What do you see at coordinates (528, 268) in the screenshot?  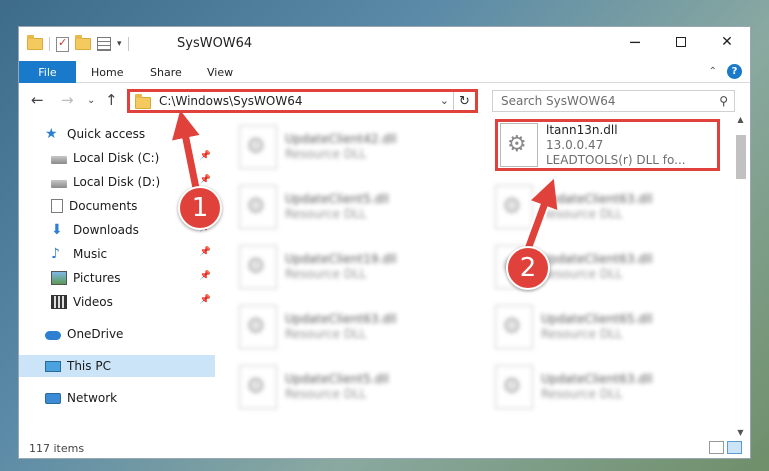 I see `step-2-badge: 2` at bounding box center [528, 268].